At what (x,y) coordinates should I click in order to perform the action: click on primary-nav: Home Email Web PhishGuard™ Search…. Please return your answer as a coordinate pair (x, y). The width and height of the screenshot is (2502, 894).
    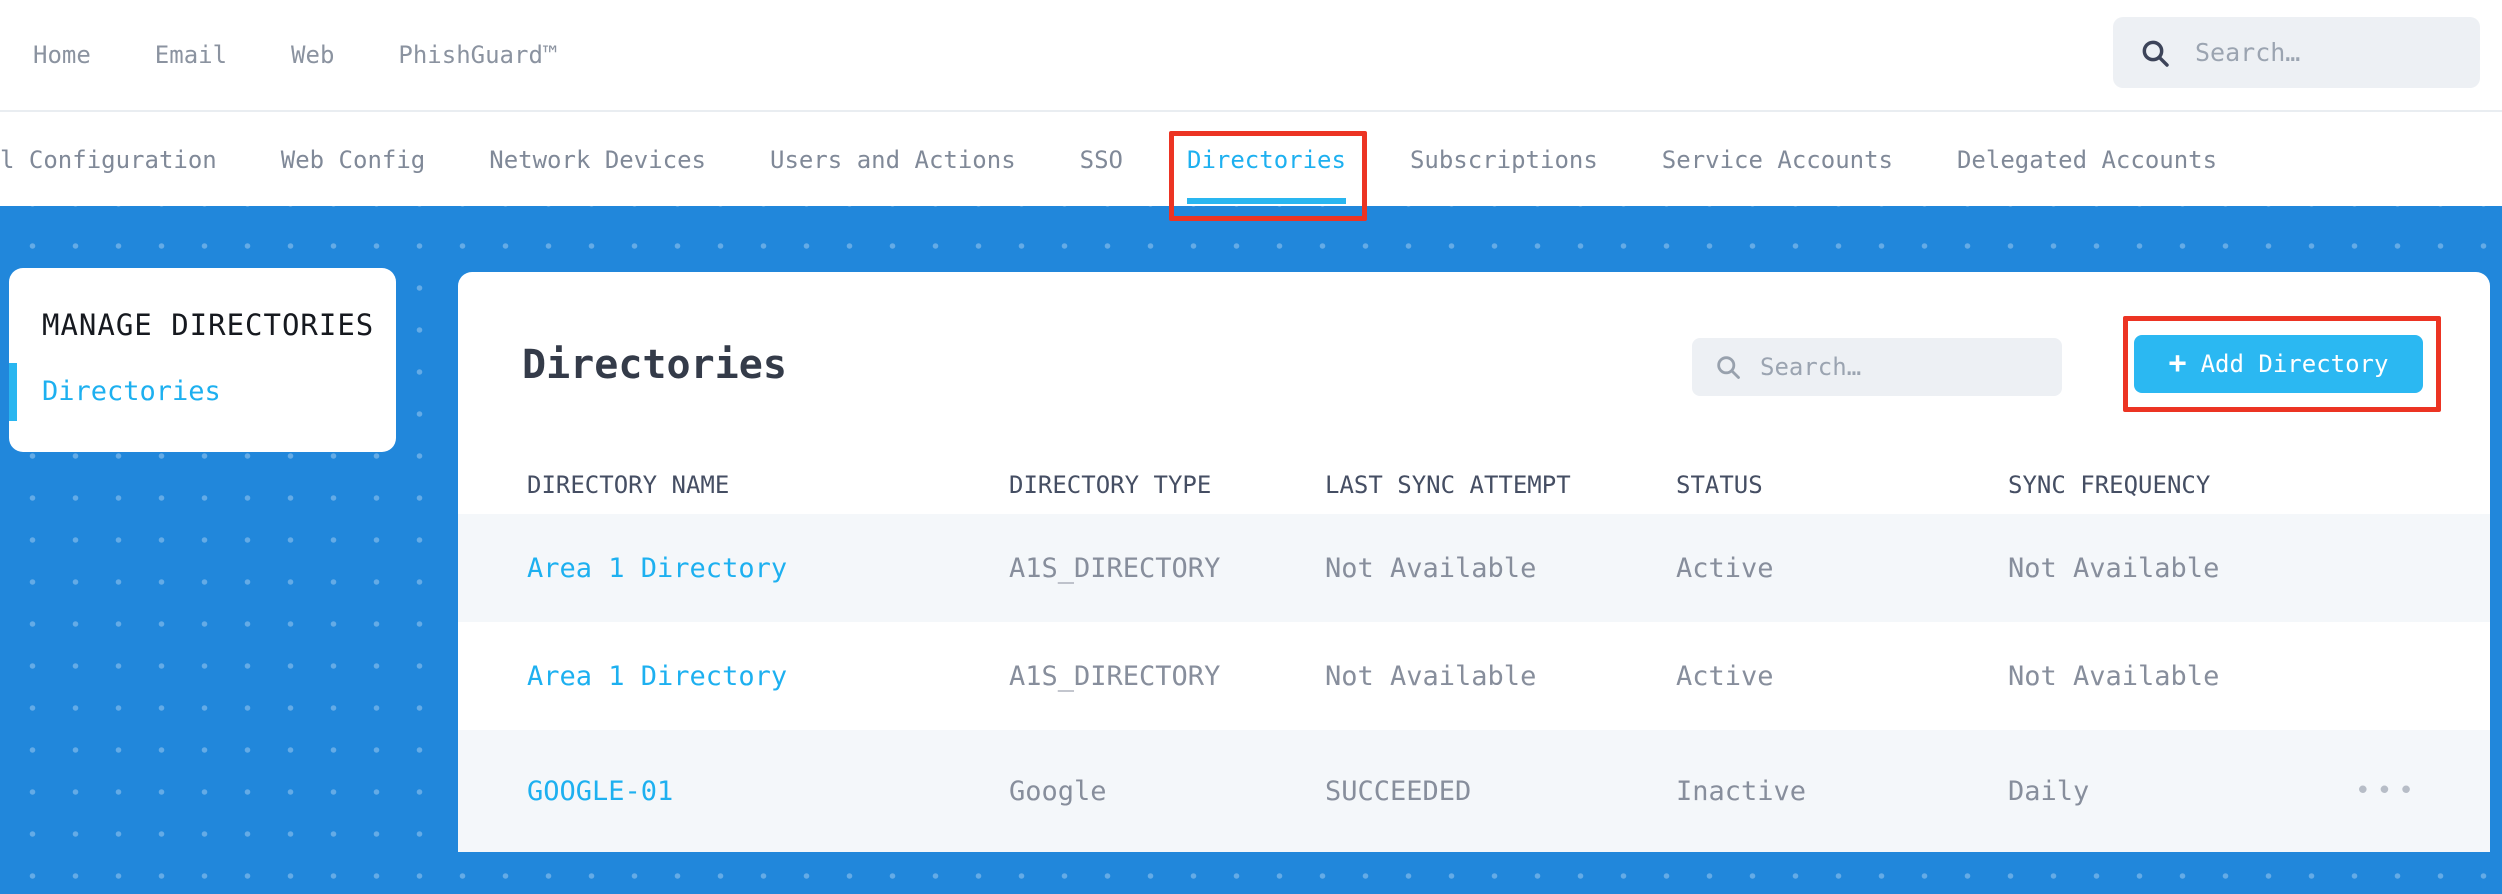
    Looking at the image, I should click on (1251, 56).